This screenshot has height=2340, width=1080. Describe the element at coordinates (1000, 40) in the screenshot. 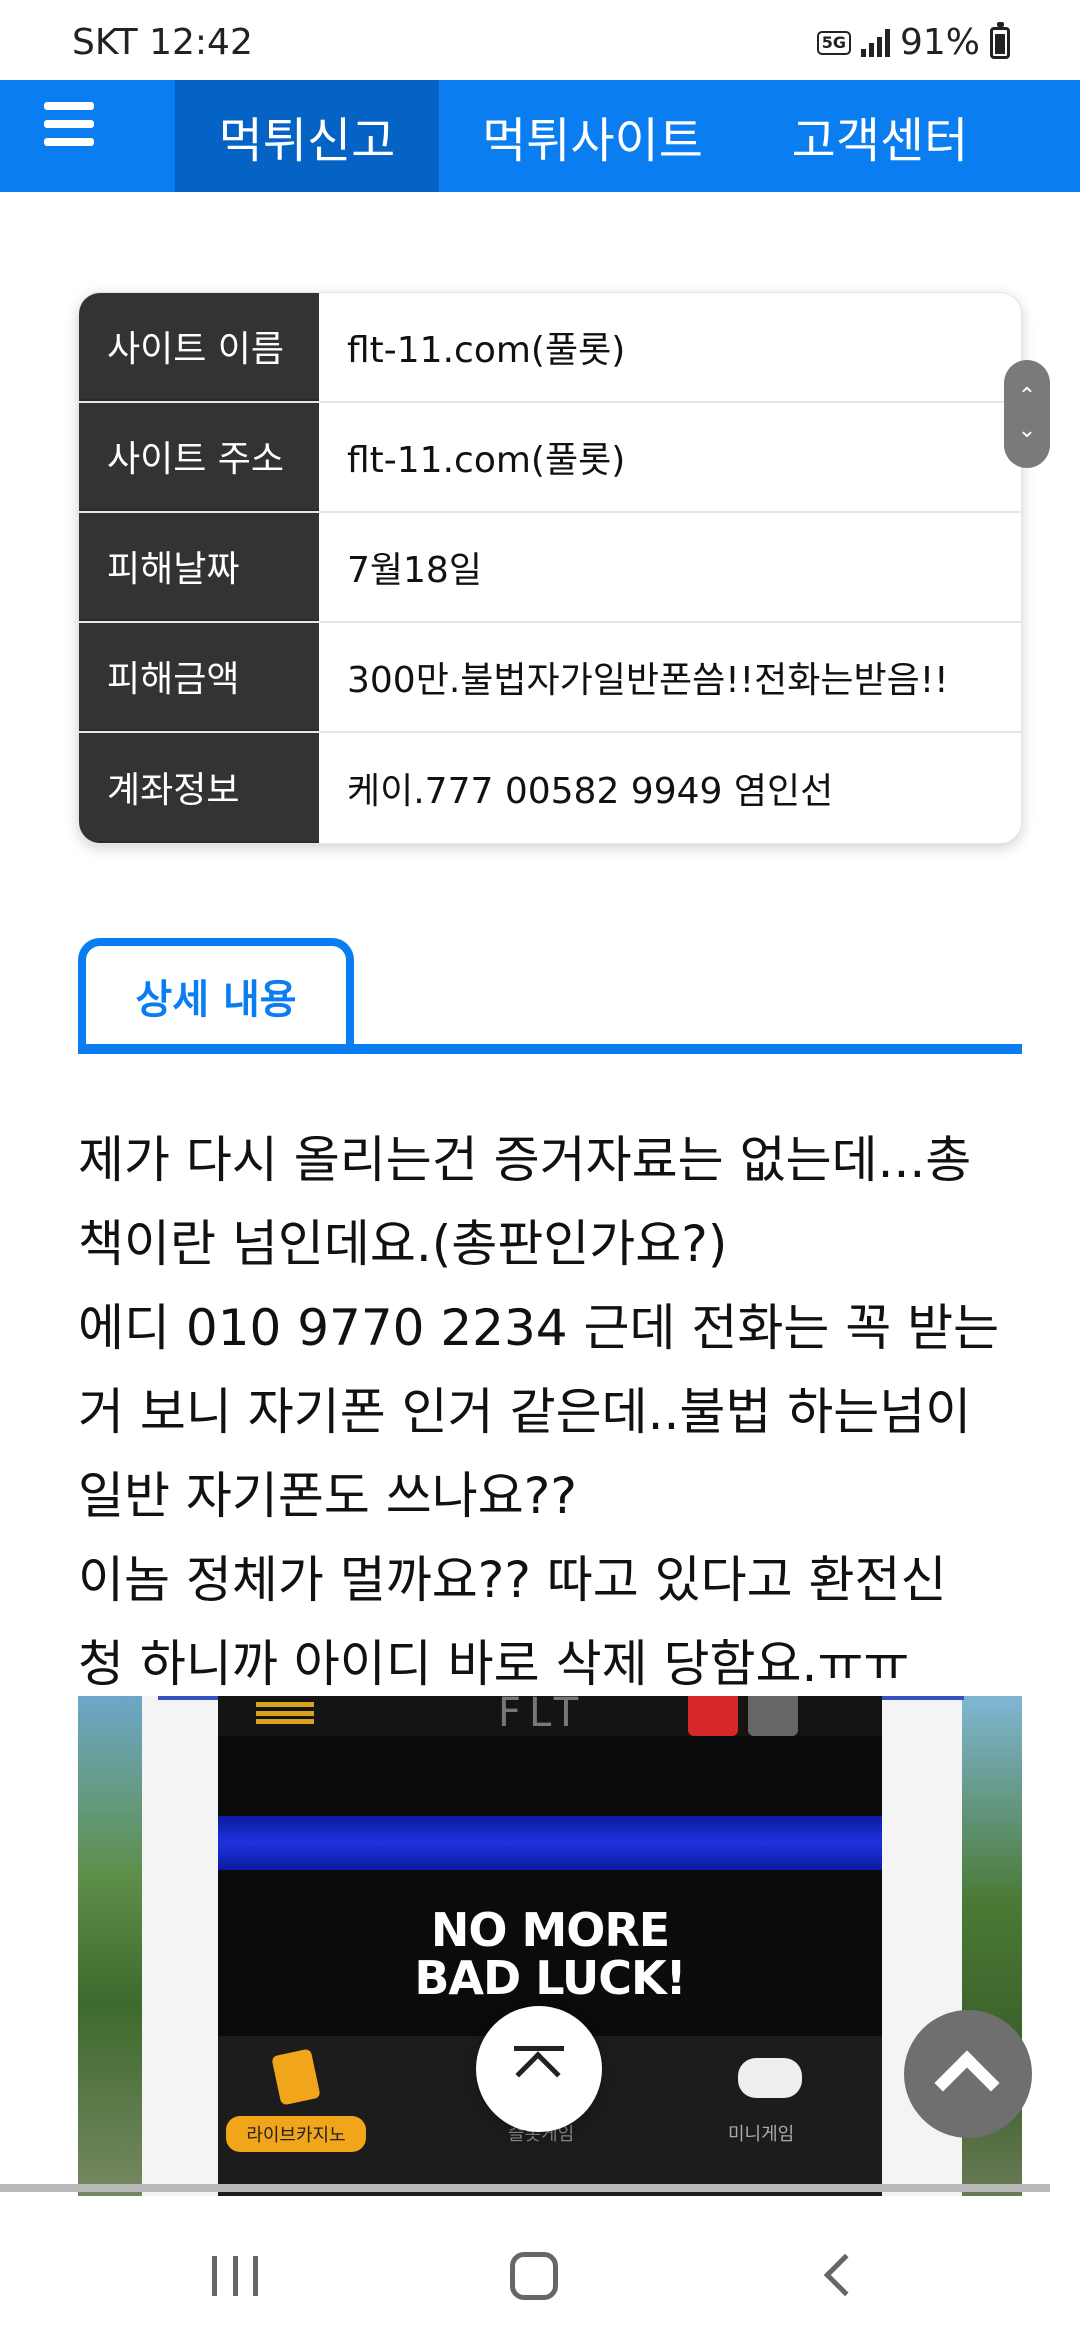

I see `battery-icon` at that location.